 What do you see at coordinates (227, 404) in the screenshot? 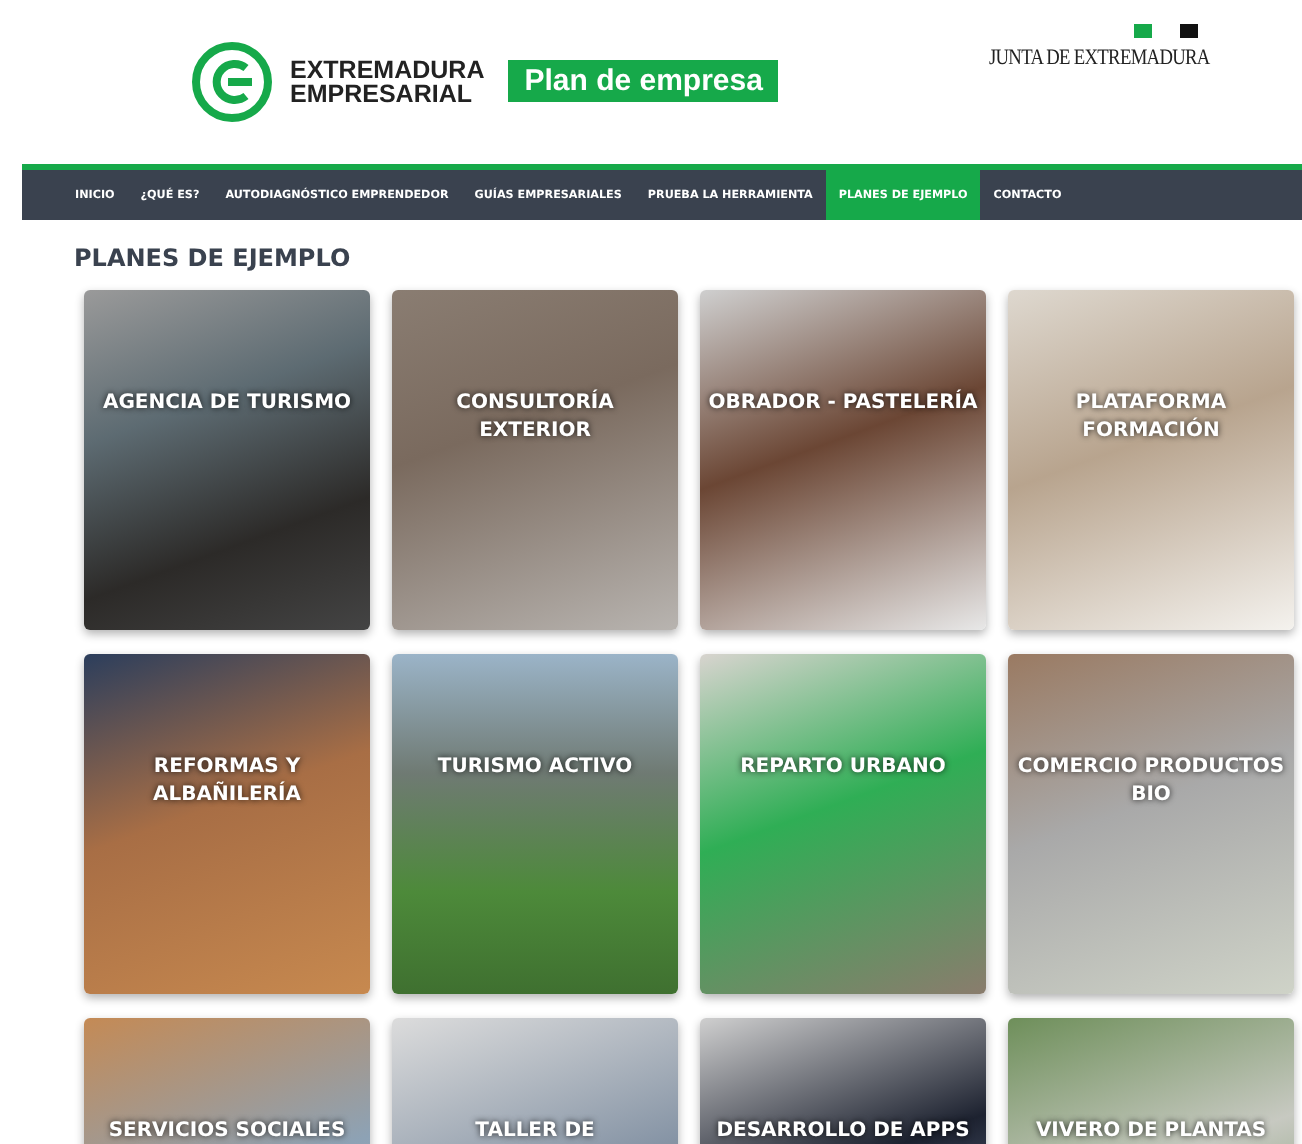
I see `plan-title: AGENCIA DE TURISMO` at bounding box center [227, 404].